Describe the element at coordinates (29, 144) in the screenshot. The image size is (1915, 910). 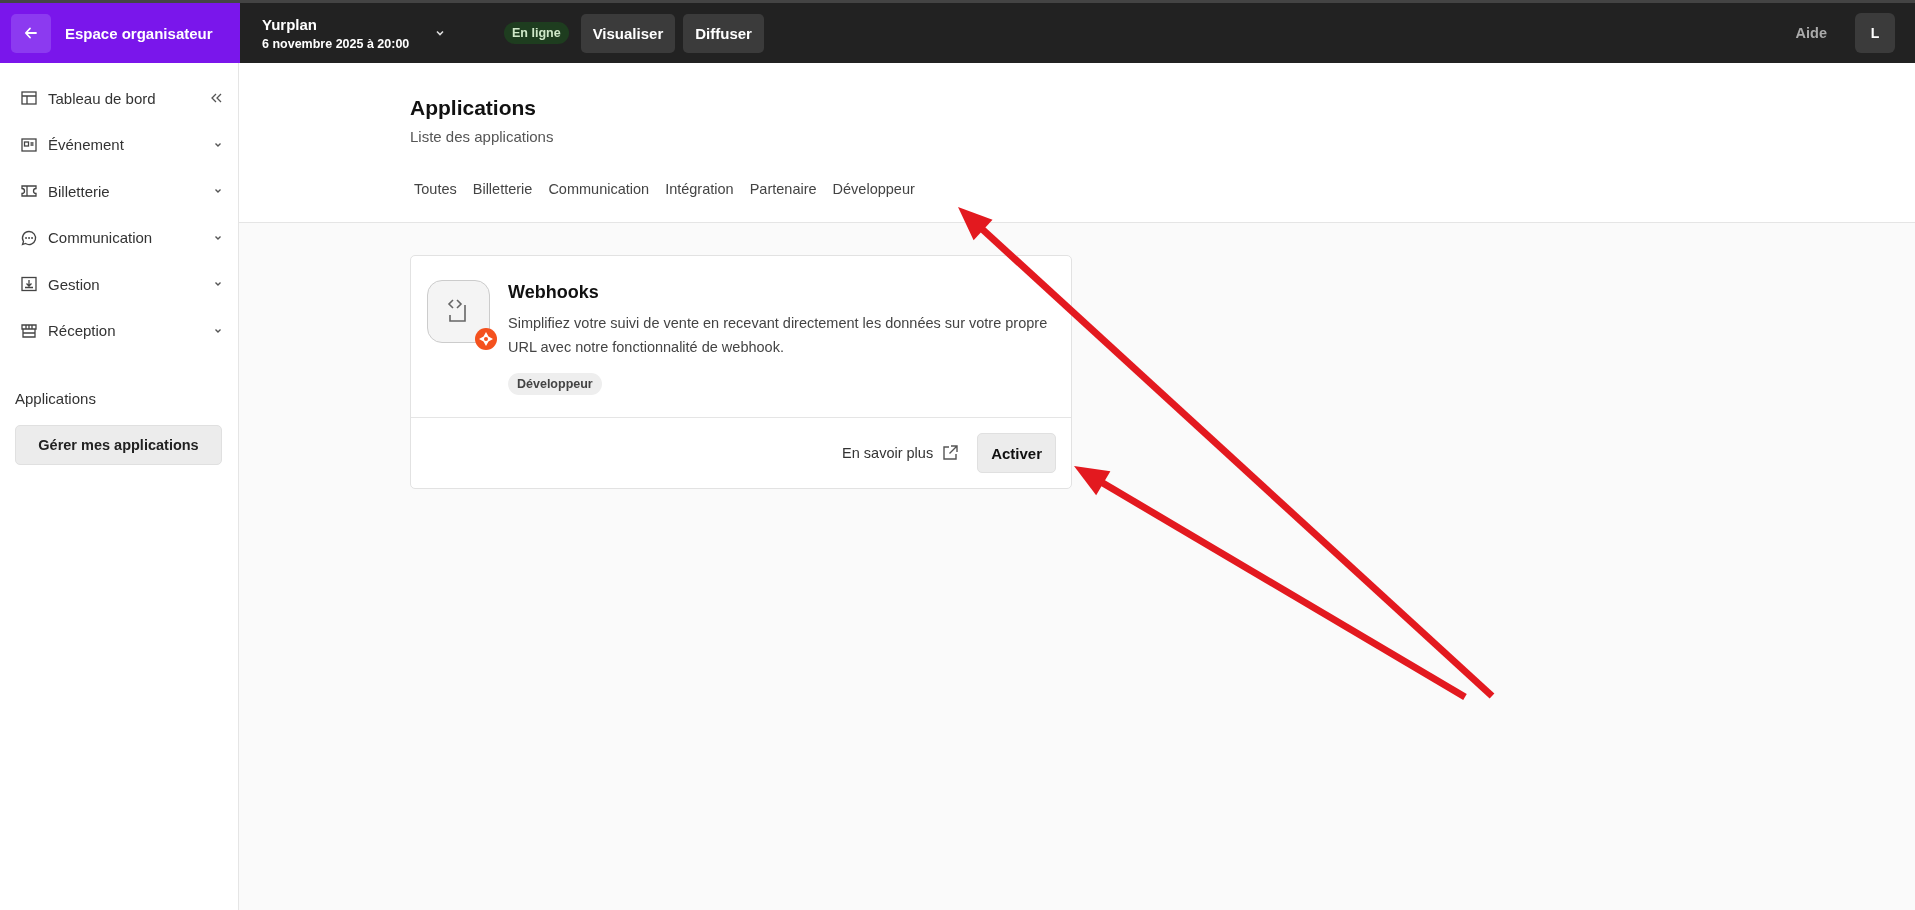
I see `card-icon` at that location.